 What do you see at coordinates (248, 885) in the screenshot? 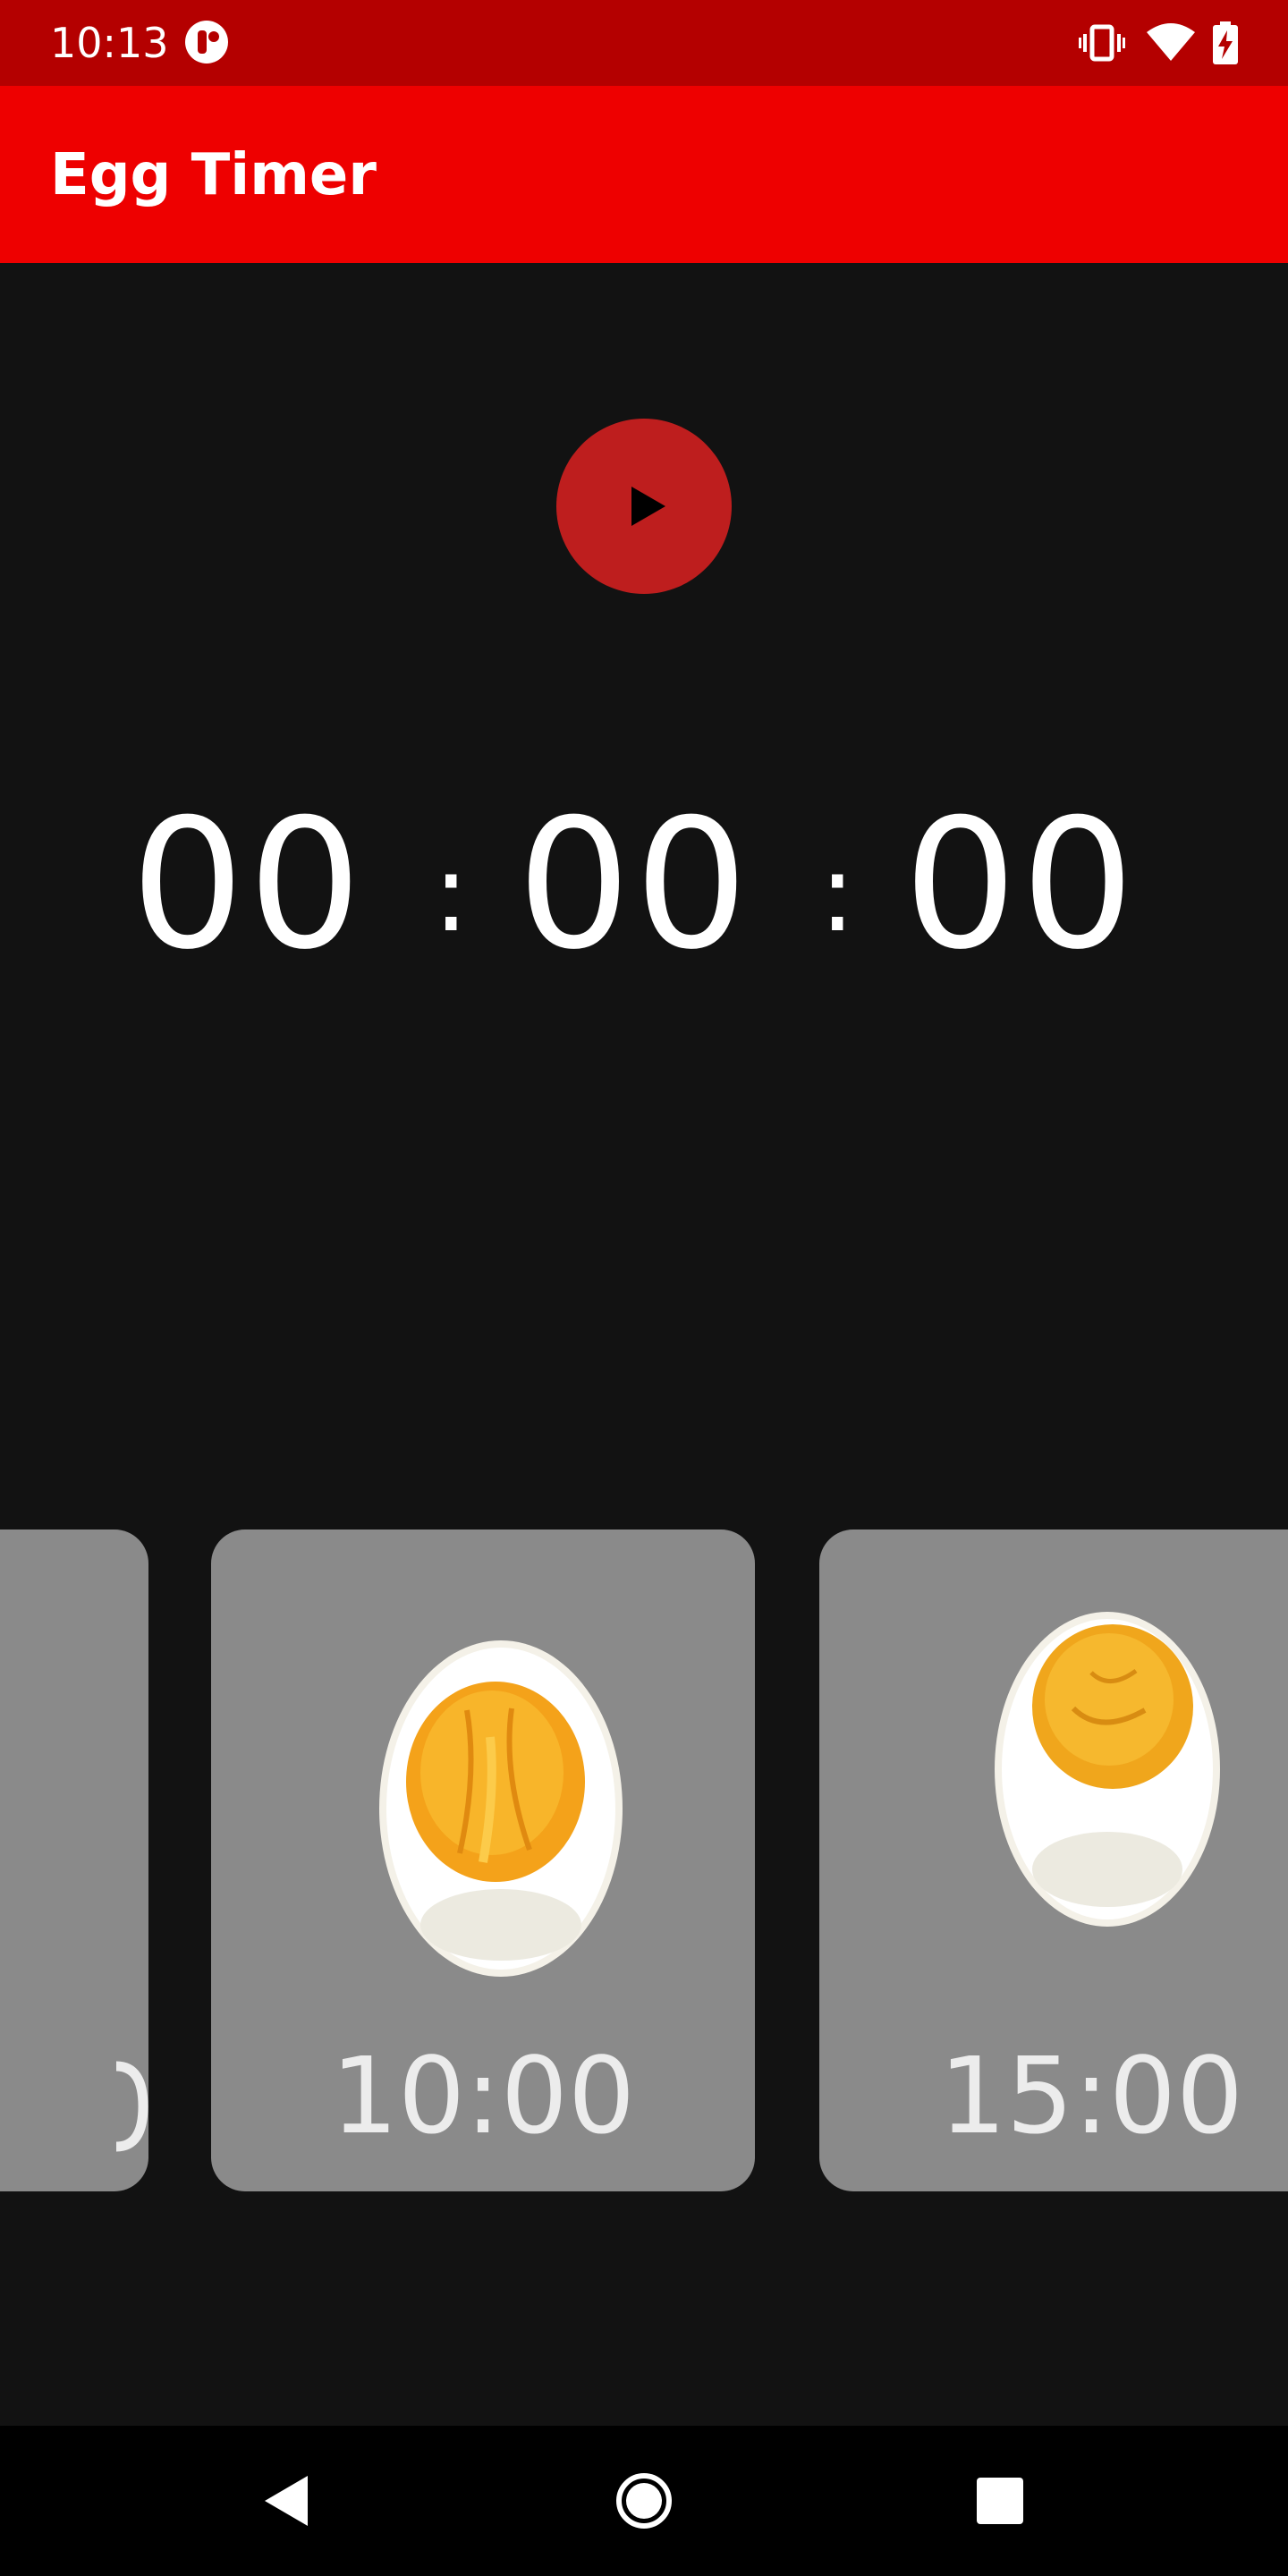
I see `timer-hours: 00` at bounding box center [248, 885].